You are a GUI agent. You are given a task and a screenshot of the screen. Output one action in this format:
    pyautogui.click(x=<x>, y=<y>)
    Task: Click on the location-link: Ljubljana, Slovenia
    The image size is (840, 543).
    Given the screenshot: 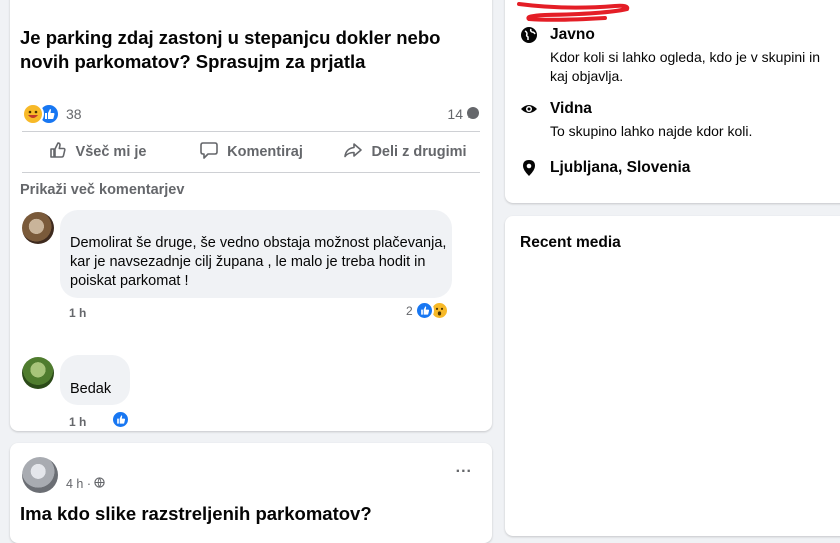 What is the action you would take?
    pyautogui.click(x=620, y=170)
    